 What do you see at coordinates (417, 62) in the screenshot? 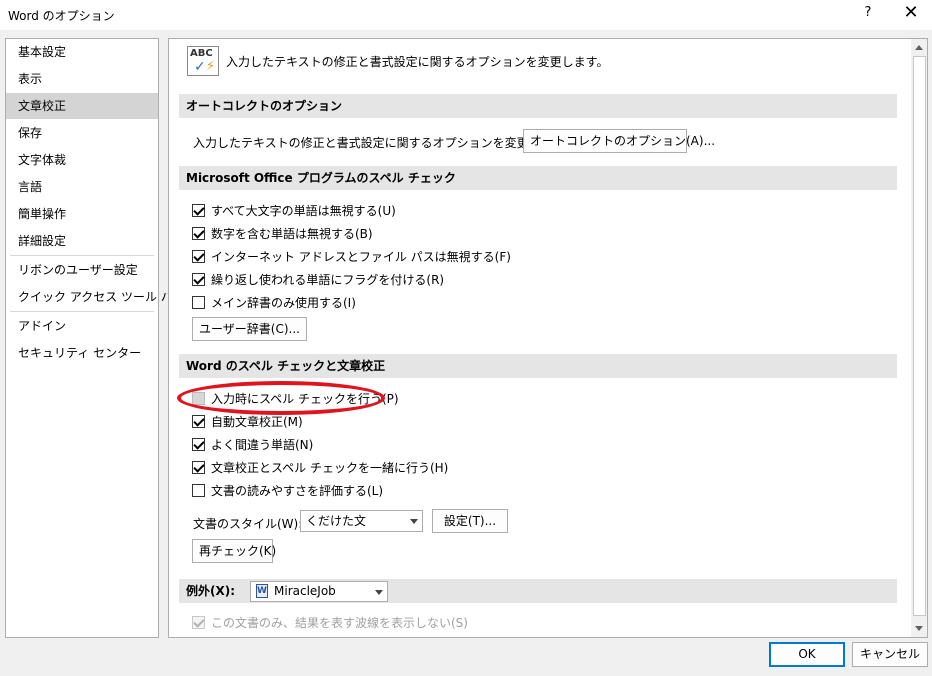
I see `page-description: 入力したテキストの修正と書式設定に関するオプションを変更します。` at bounding box center [417, 62].